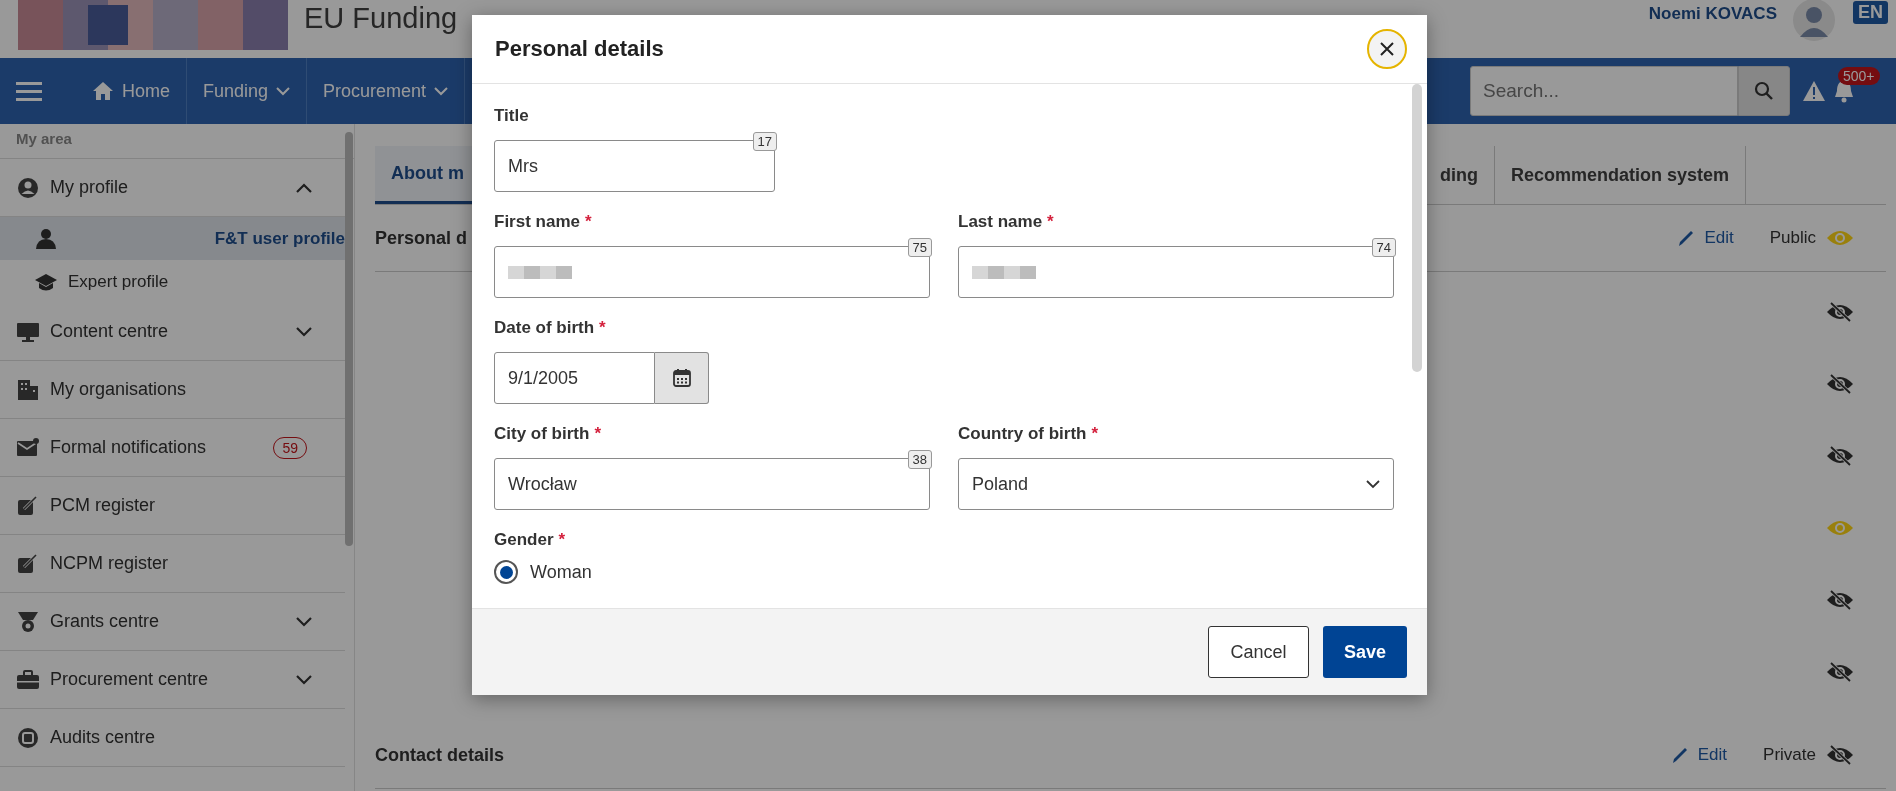  Describe the element at coordinates (543, 222) in the screenshot. I see `field-label: First name *` at that location.